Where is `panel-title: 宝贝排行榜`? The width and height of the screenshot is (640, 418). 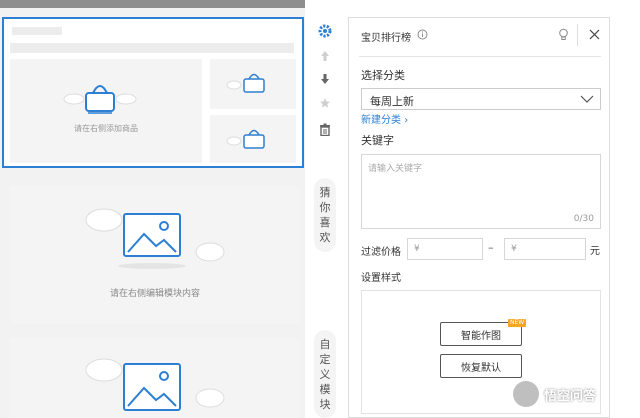
panel-title: 宝贝排行榜 is located at coordinates (386, 38).